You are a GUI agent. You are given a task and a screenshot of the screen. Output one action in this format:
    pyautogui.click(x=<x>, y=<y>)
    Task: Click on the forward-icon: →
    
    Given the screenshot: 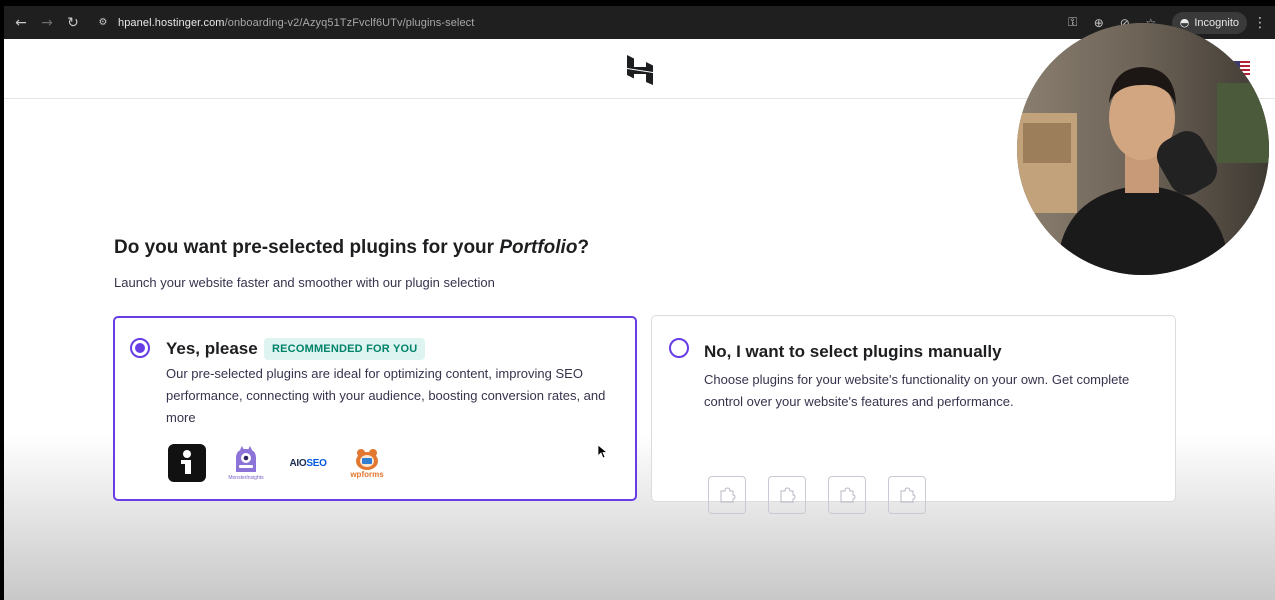 What is the action you would take?
    pyautogui.click(x=47, y=23)
    